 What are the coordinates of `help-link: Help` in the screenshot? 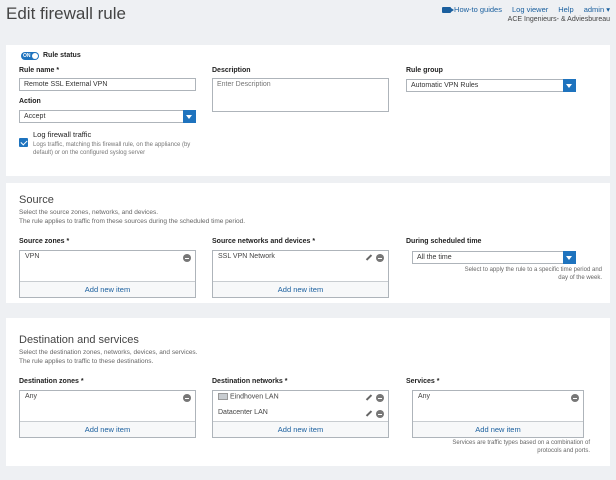 It's located at (565, 9).